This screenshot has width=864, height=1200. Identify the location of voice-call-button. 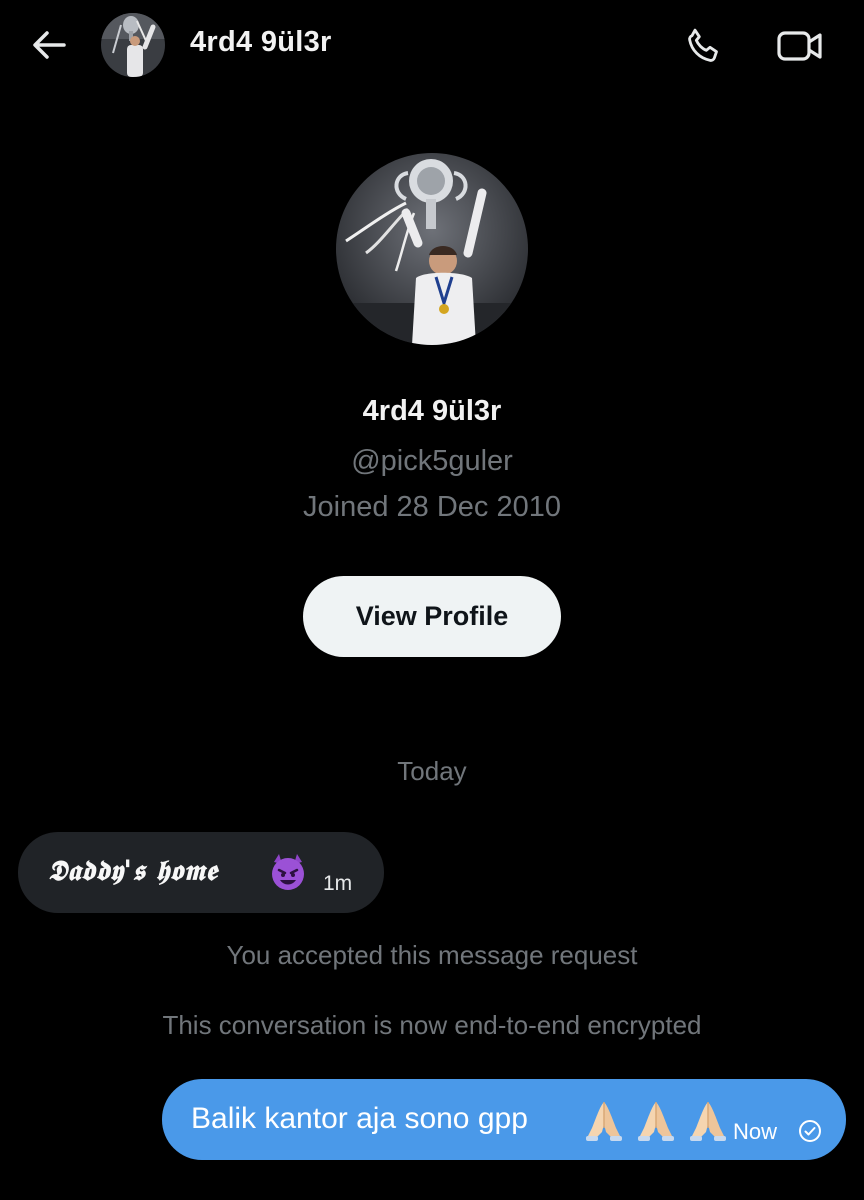
(704, 46).